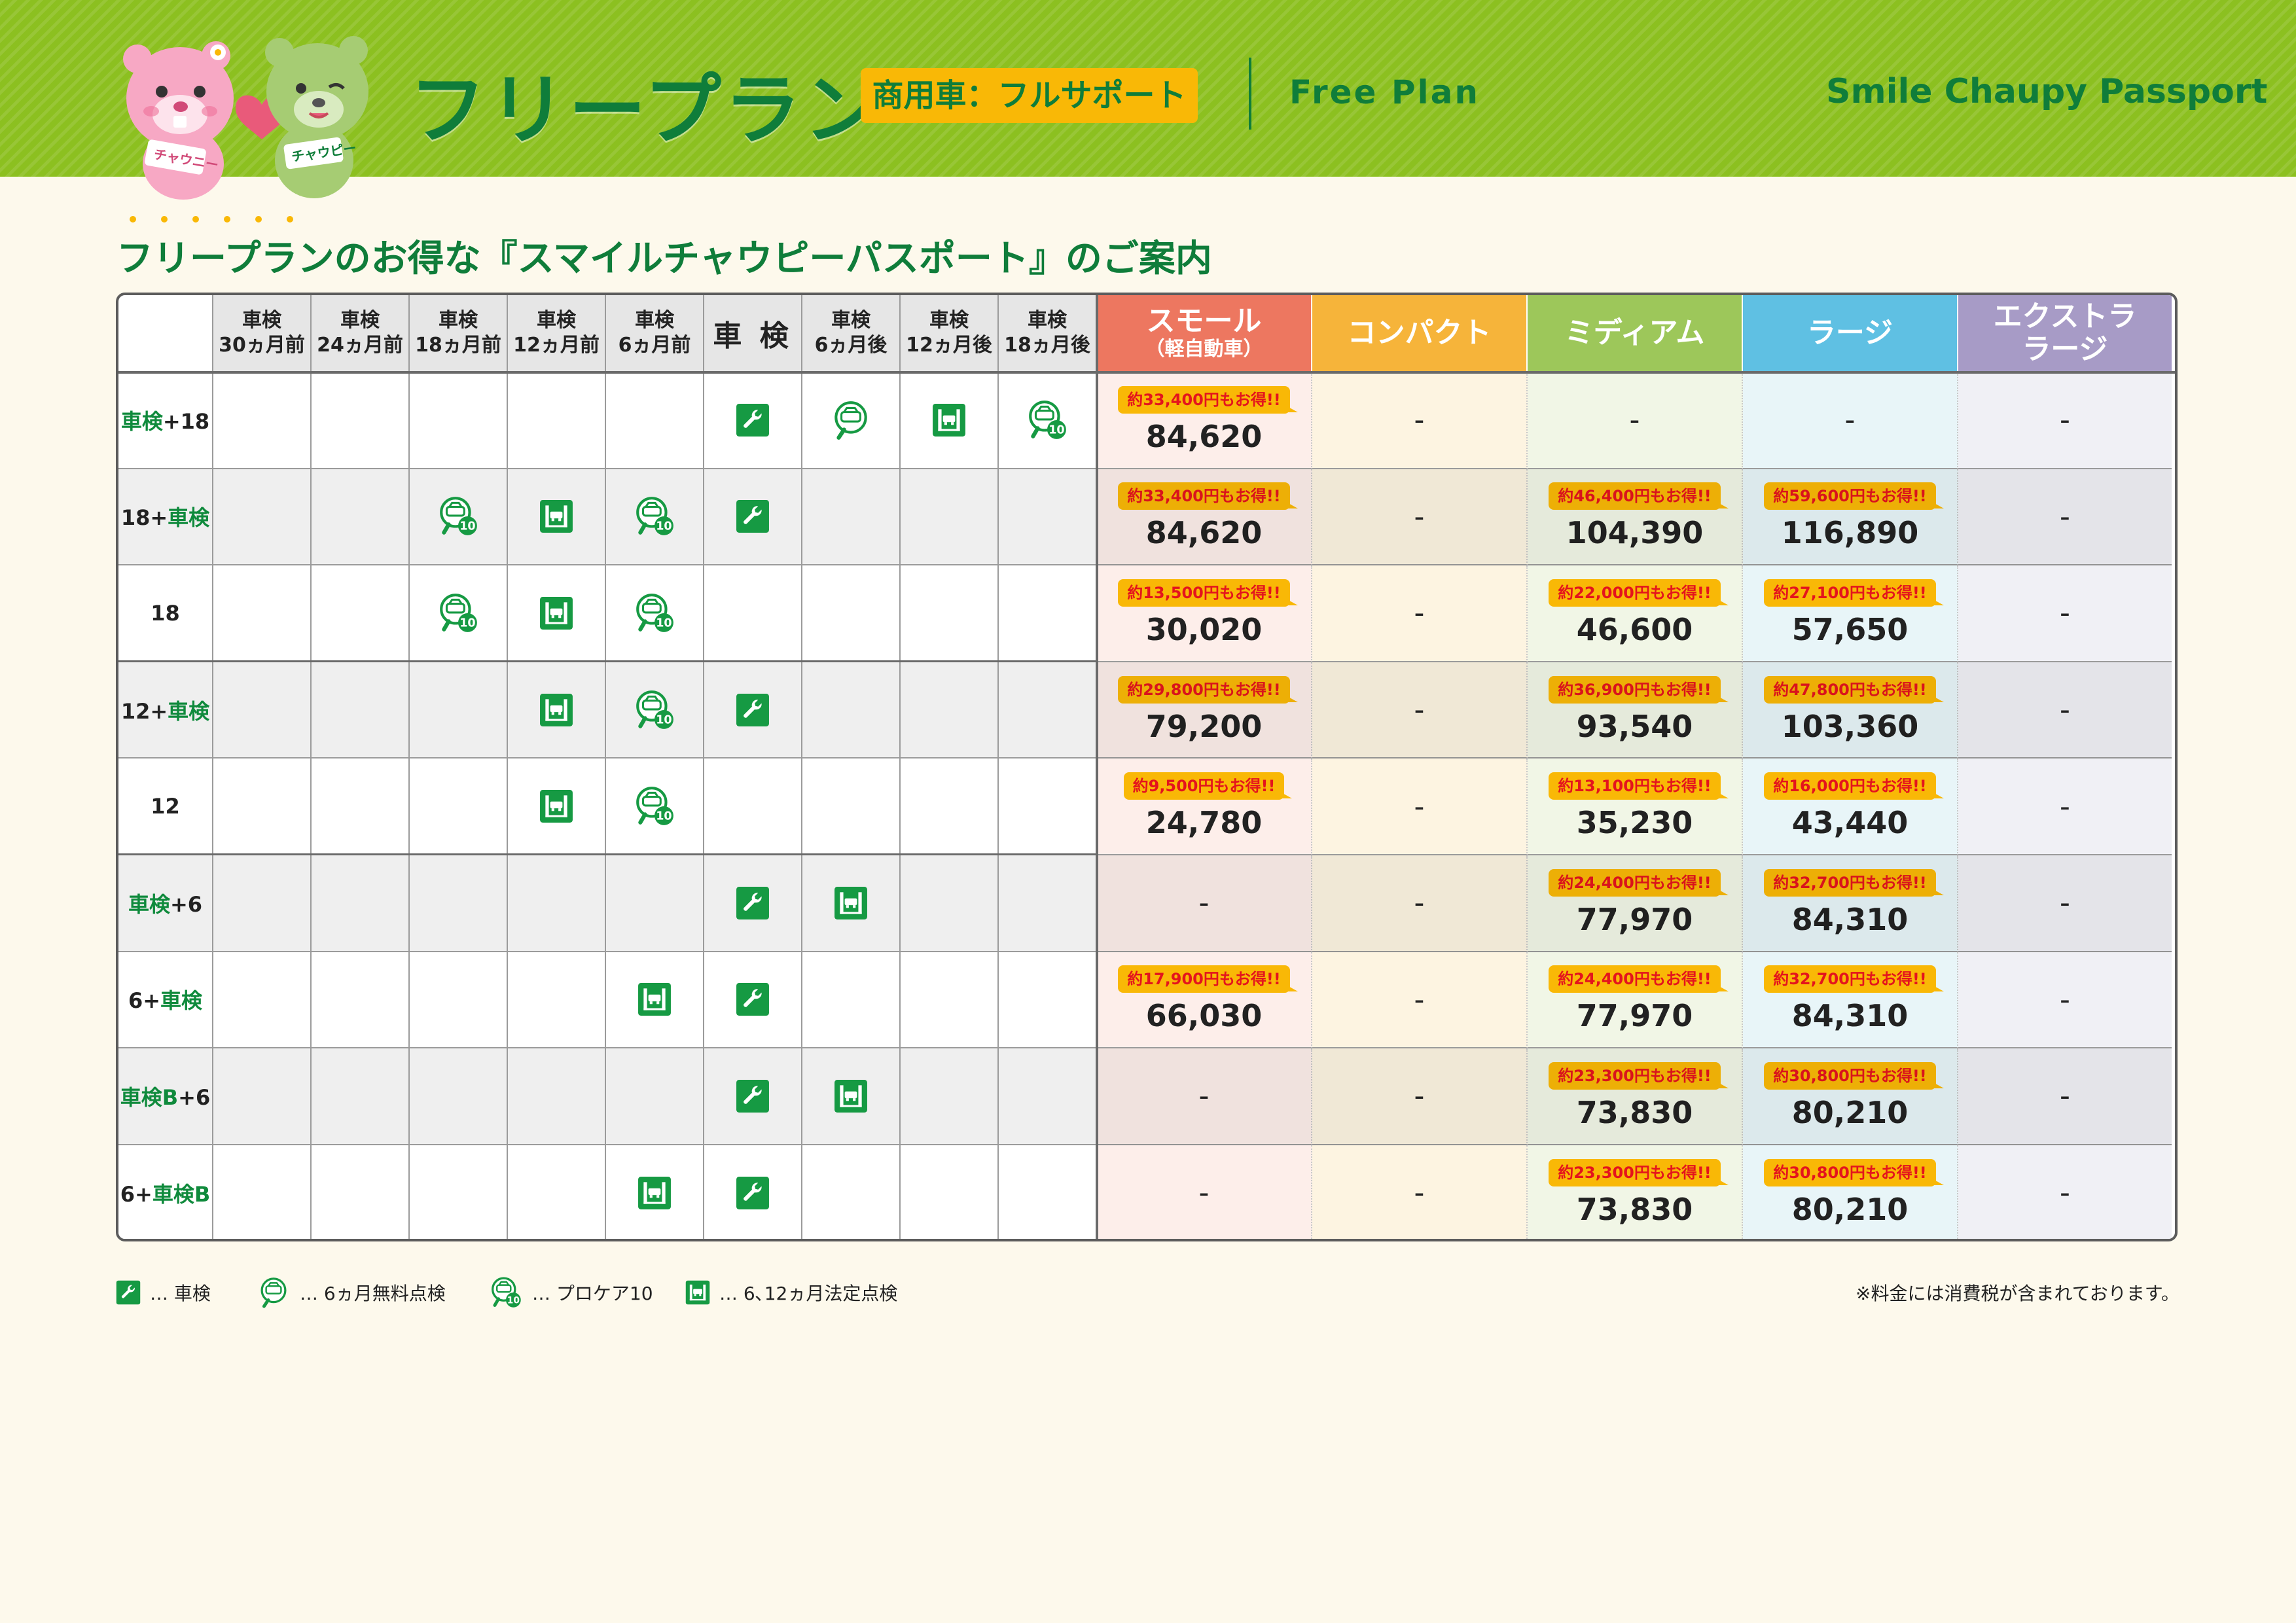 This screenshot has height=1623, width=2296. What do you see at coordinates (1047, 345) in the screenshot?
I see `timeline-header-line2: 18ヵ月後` at bounding box center [1047, 345].